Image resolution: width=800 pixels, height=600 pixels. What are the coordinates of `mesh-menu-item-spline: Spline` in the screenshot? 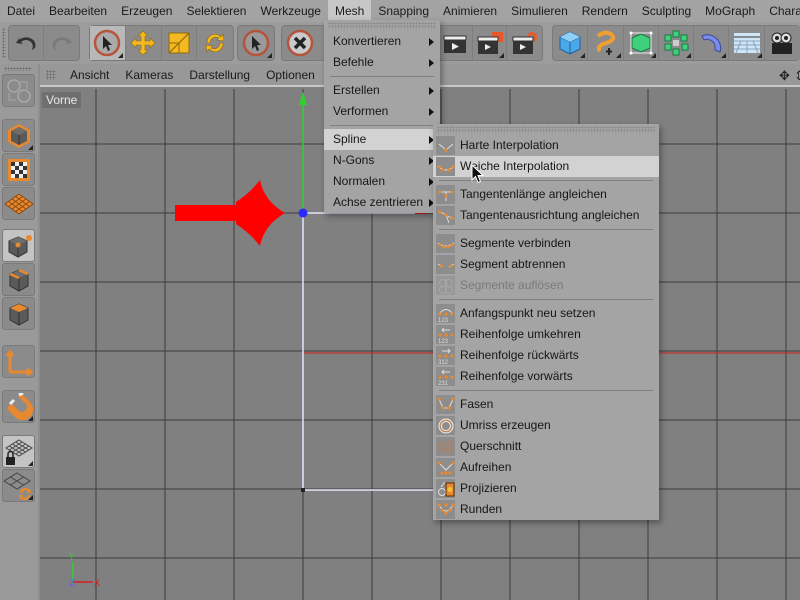 It's located at (382, 139).